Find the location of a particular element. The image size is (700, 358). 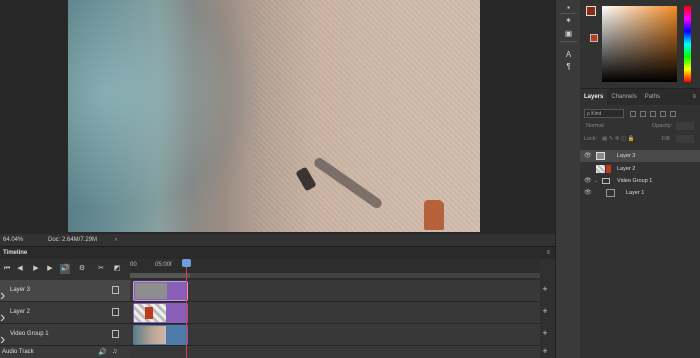

group-expand-icon: ⌄ is located at coordinates (596, 181).